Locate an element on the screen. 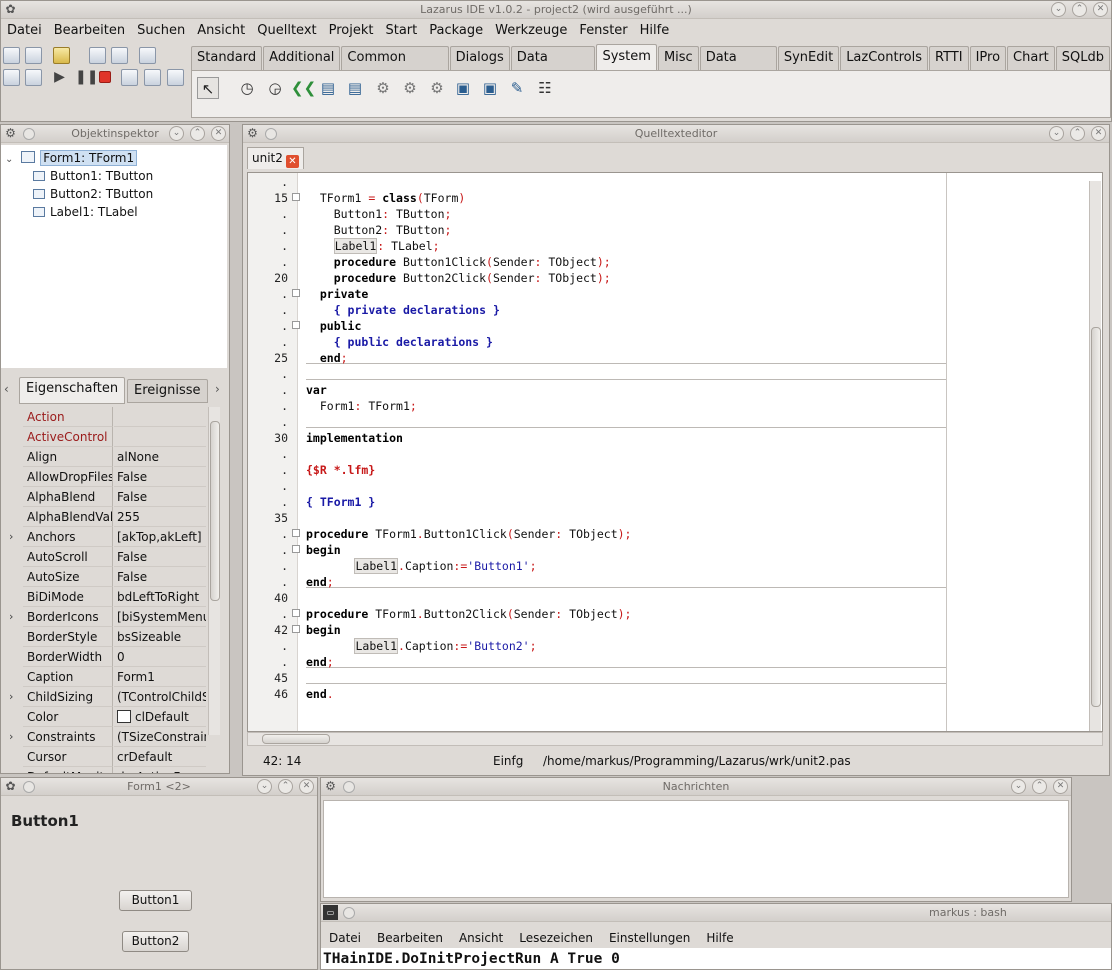  property-row: ActiveControl is located at coordinates (104, 437).